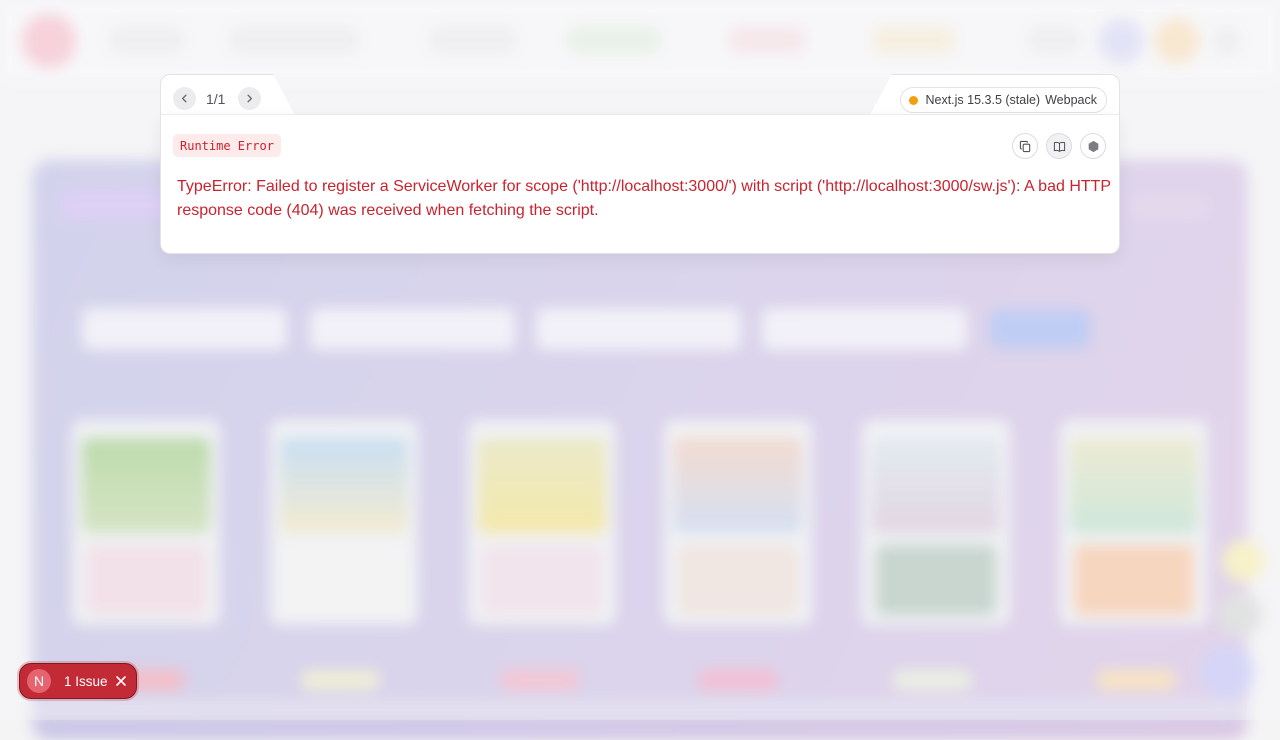  I want to click on copy-icon, so click(1024, 146).